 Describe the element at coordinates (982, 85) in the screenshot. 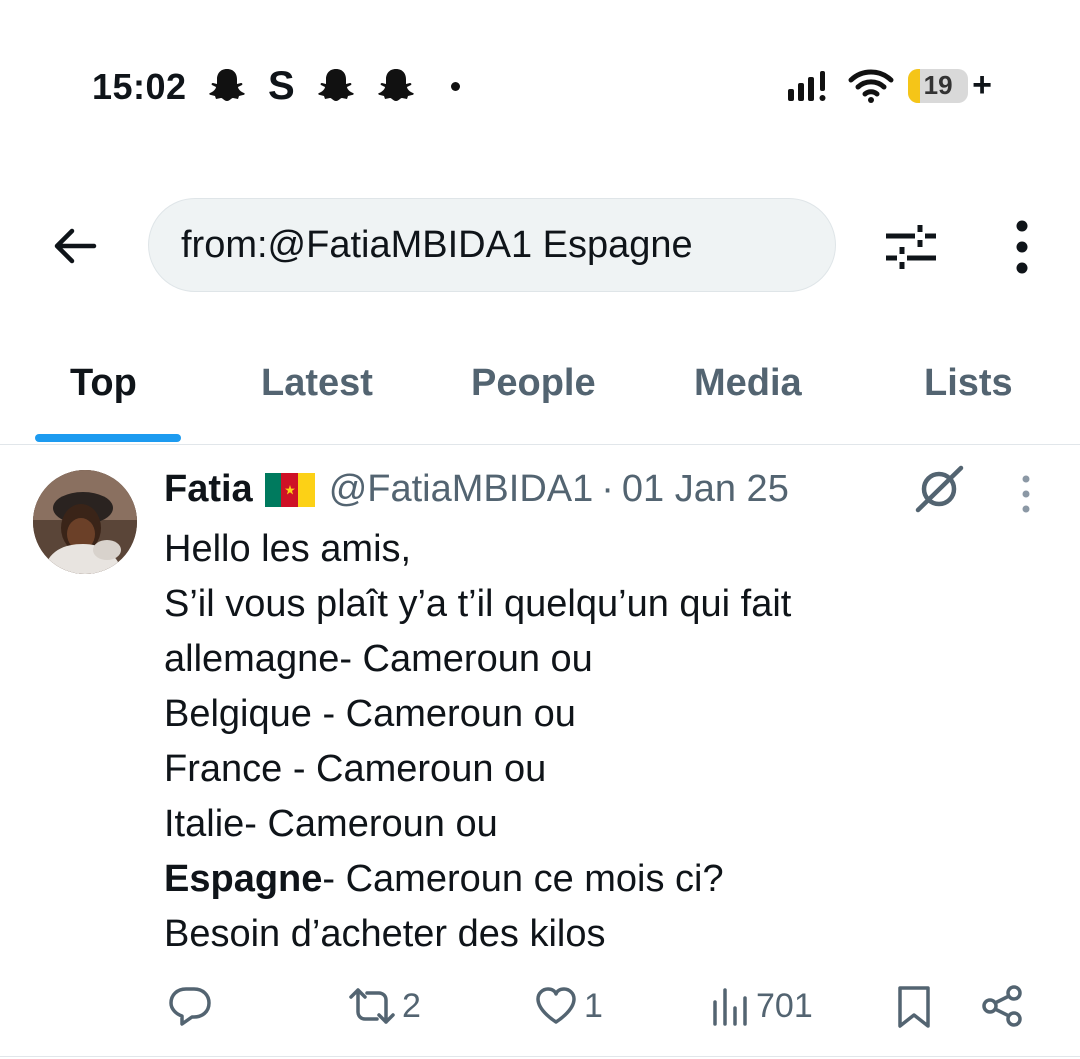

I see `battery-charging-plus: +` at that location.